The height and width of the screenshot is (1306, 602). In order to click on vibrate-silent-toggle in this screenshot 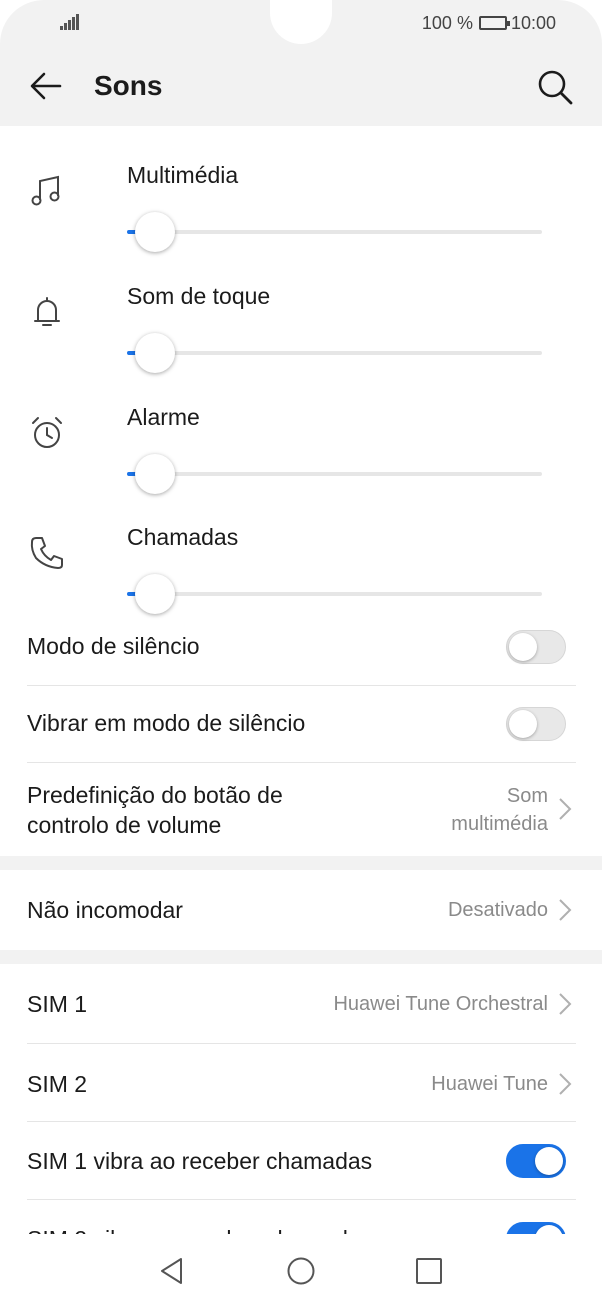, I will do `click(536, 724)`.